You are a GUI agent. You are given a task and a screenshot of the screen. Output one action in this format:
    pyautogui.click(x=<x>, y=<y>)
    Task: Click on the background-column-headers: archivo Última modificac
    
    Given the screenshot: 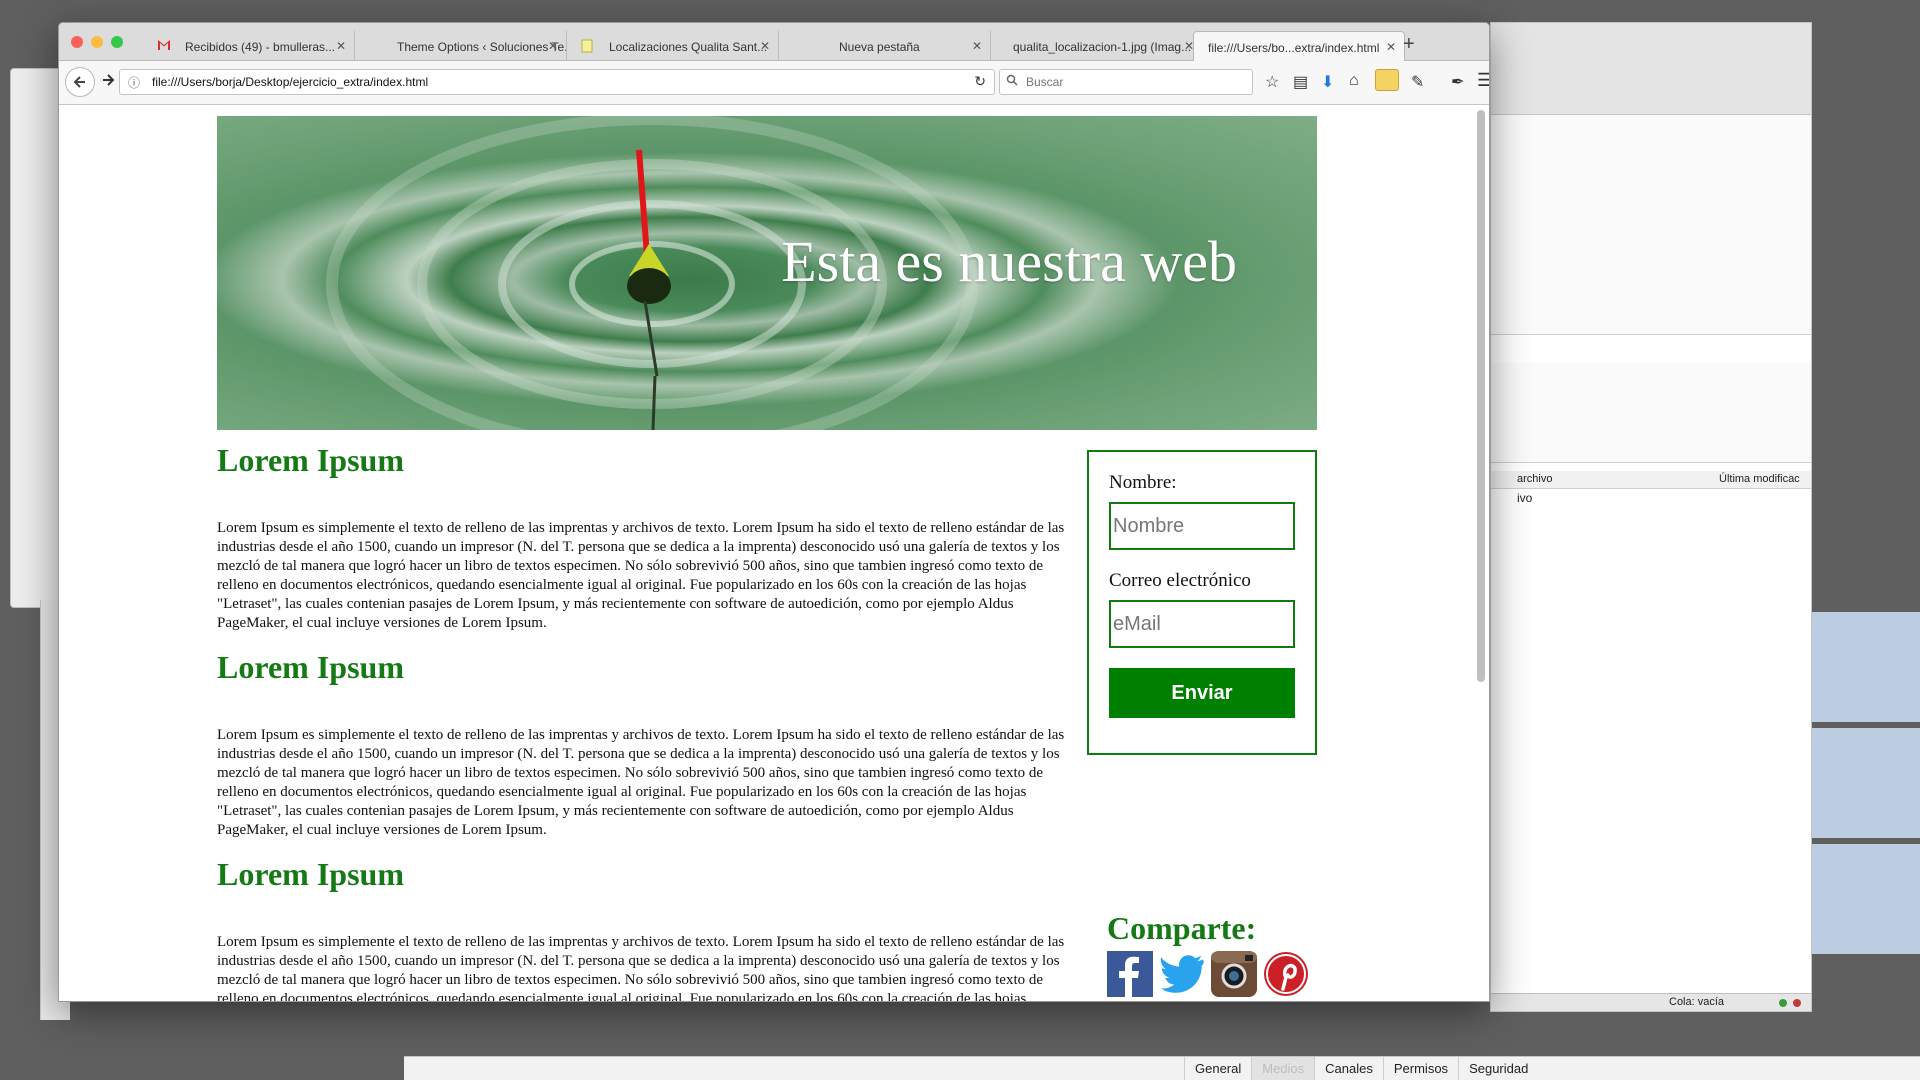 What is the action you would take?
    pyautogui.click(x=1651, y=480)
    